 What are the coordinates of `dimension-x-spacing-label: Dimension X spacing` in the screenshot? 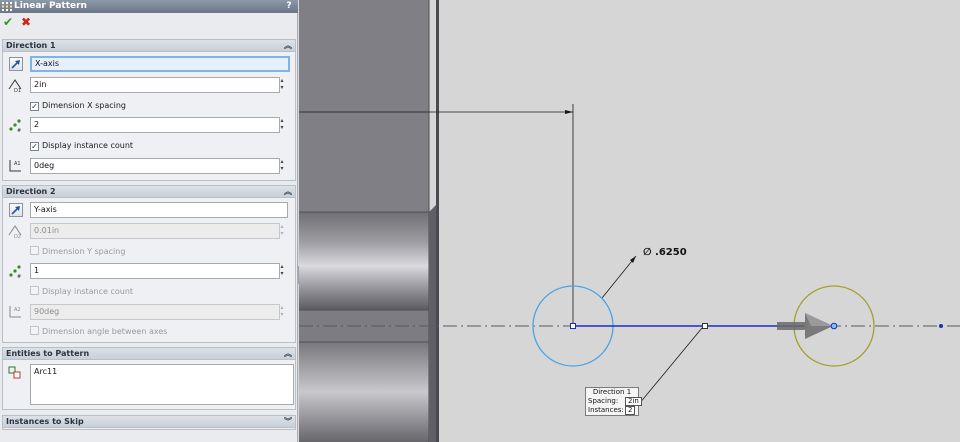 It's located at (84, 105).